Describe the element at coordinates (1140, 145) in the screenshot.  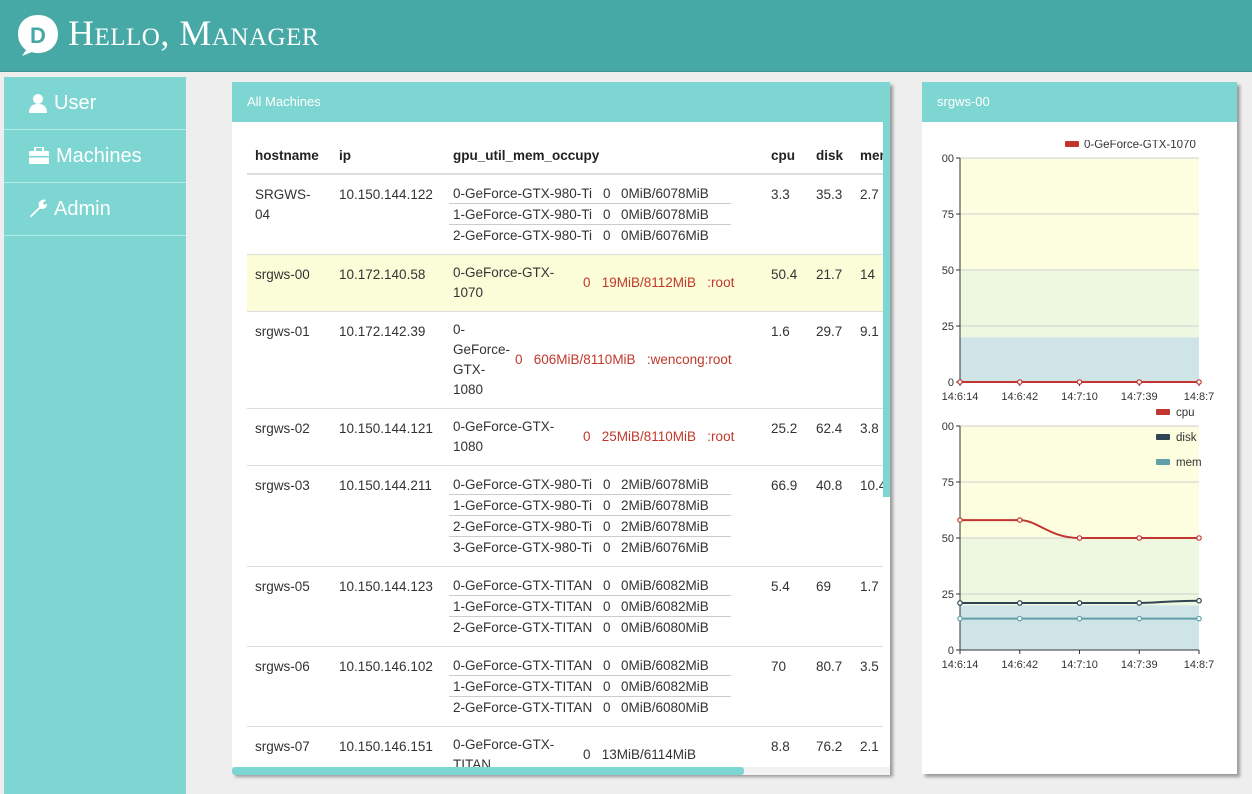
I see `legend-label: 0-GeForce-GTX-1070` at that location.